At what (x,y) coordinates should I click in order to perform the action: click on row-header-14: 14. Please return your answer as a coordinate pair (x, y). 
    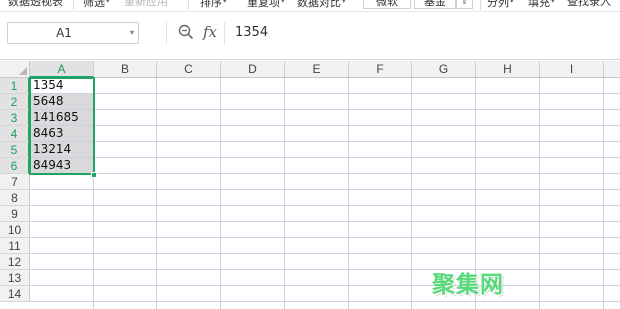
    Looking at the image, I should click on (15, 294).